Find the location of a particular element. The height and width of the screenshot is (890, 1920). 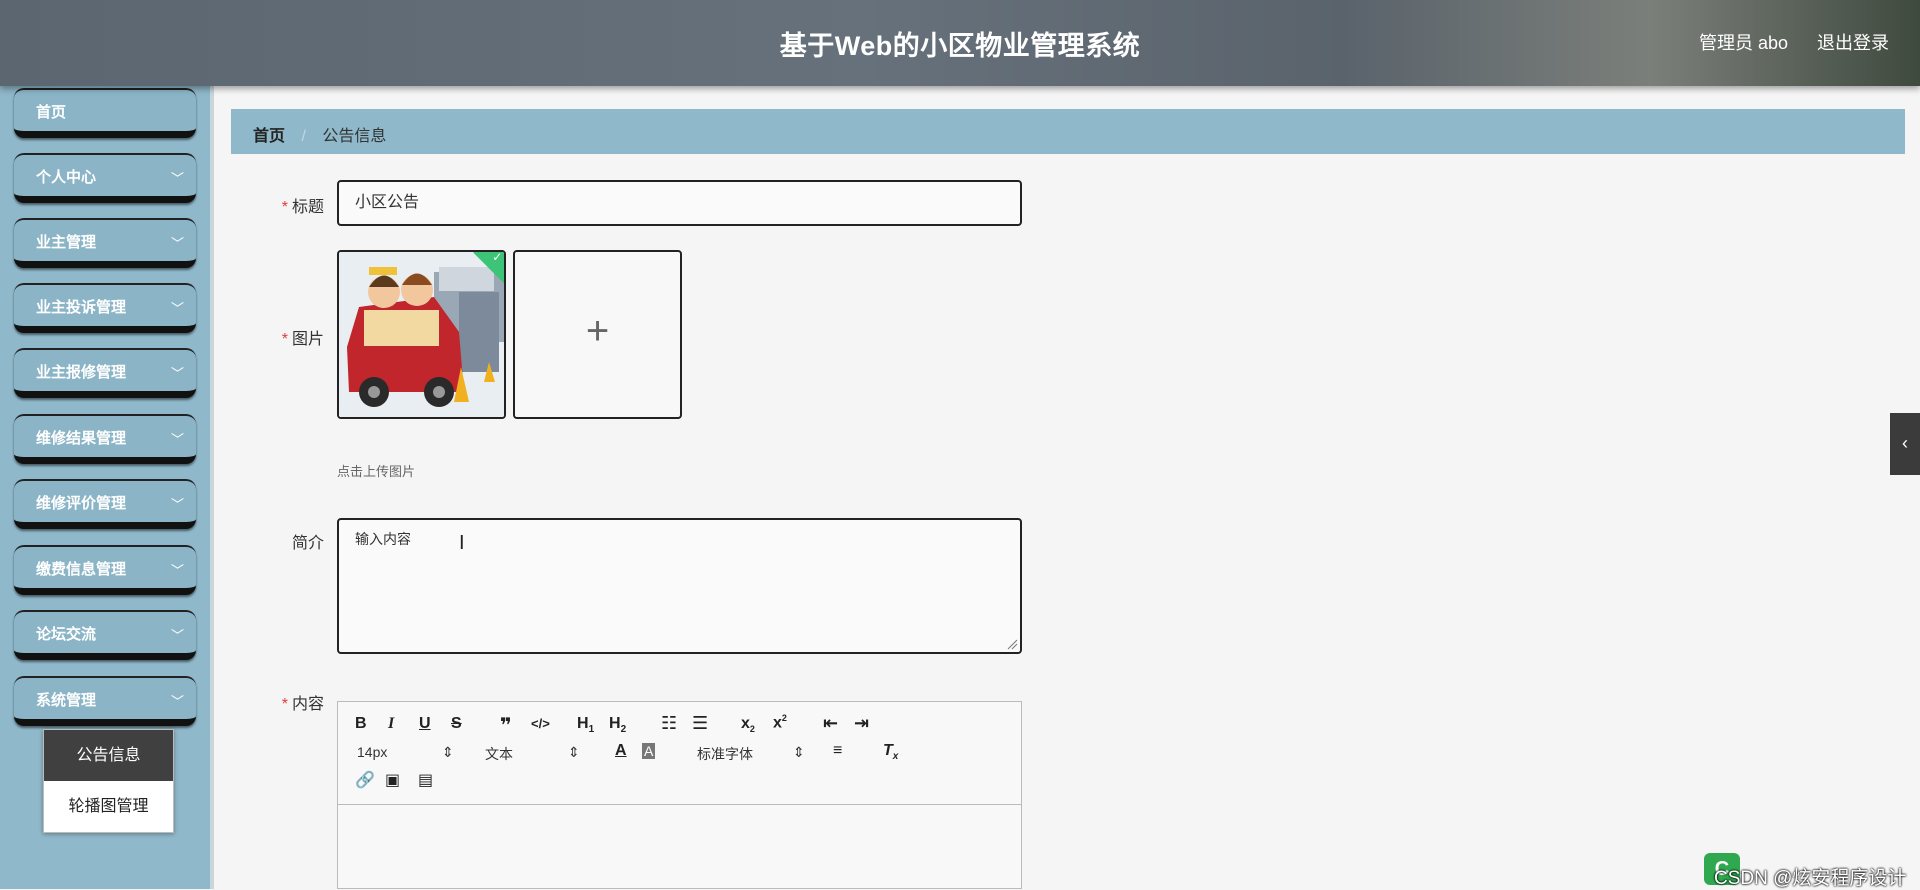

sidebar-item-repair-reviews: 维修评价管理 ﹀ is located at coordinates (105, 504).